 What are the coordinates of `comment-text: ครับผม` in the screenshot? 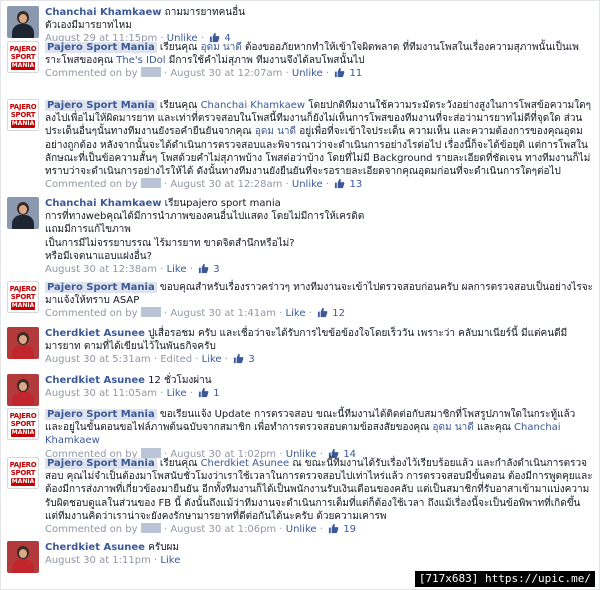 It's located at (163, 547).